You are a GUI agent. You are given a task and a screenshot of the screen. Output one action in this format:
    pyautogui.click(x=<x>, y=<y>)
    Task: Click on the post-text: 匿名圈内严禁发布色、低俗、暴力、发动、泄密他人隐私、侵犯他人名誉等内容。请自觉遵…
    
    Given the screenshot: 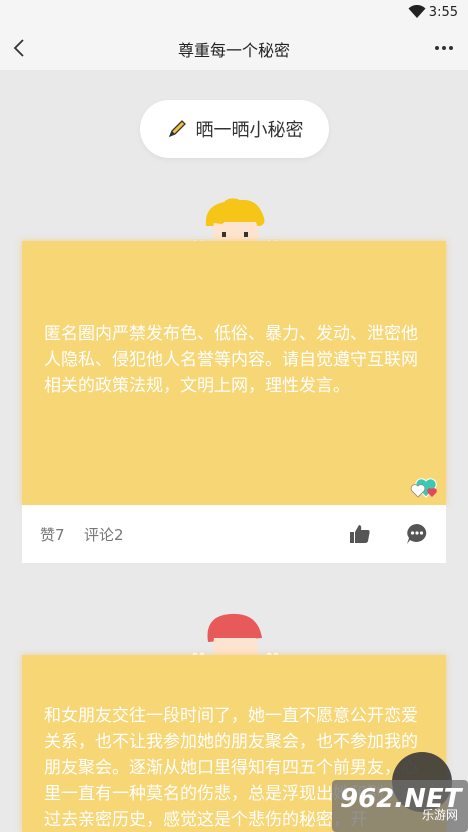 What is the action you would take?
    pyautogui.click(x=231, y=360)
    